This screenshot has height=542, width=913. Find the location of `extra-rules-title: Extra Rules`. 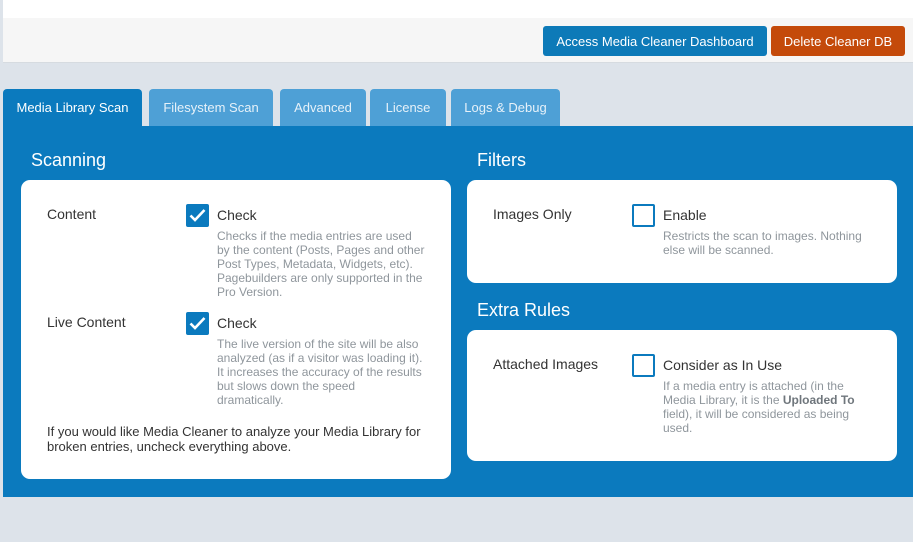

extra-rules-title: Extra Rules is located at coordinates (524, 310).